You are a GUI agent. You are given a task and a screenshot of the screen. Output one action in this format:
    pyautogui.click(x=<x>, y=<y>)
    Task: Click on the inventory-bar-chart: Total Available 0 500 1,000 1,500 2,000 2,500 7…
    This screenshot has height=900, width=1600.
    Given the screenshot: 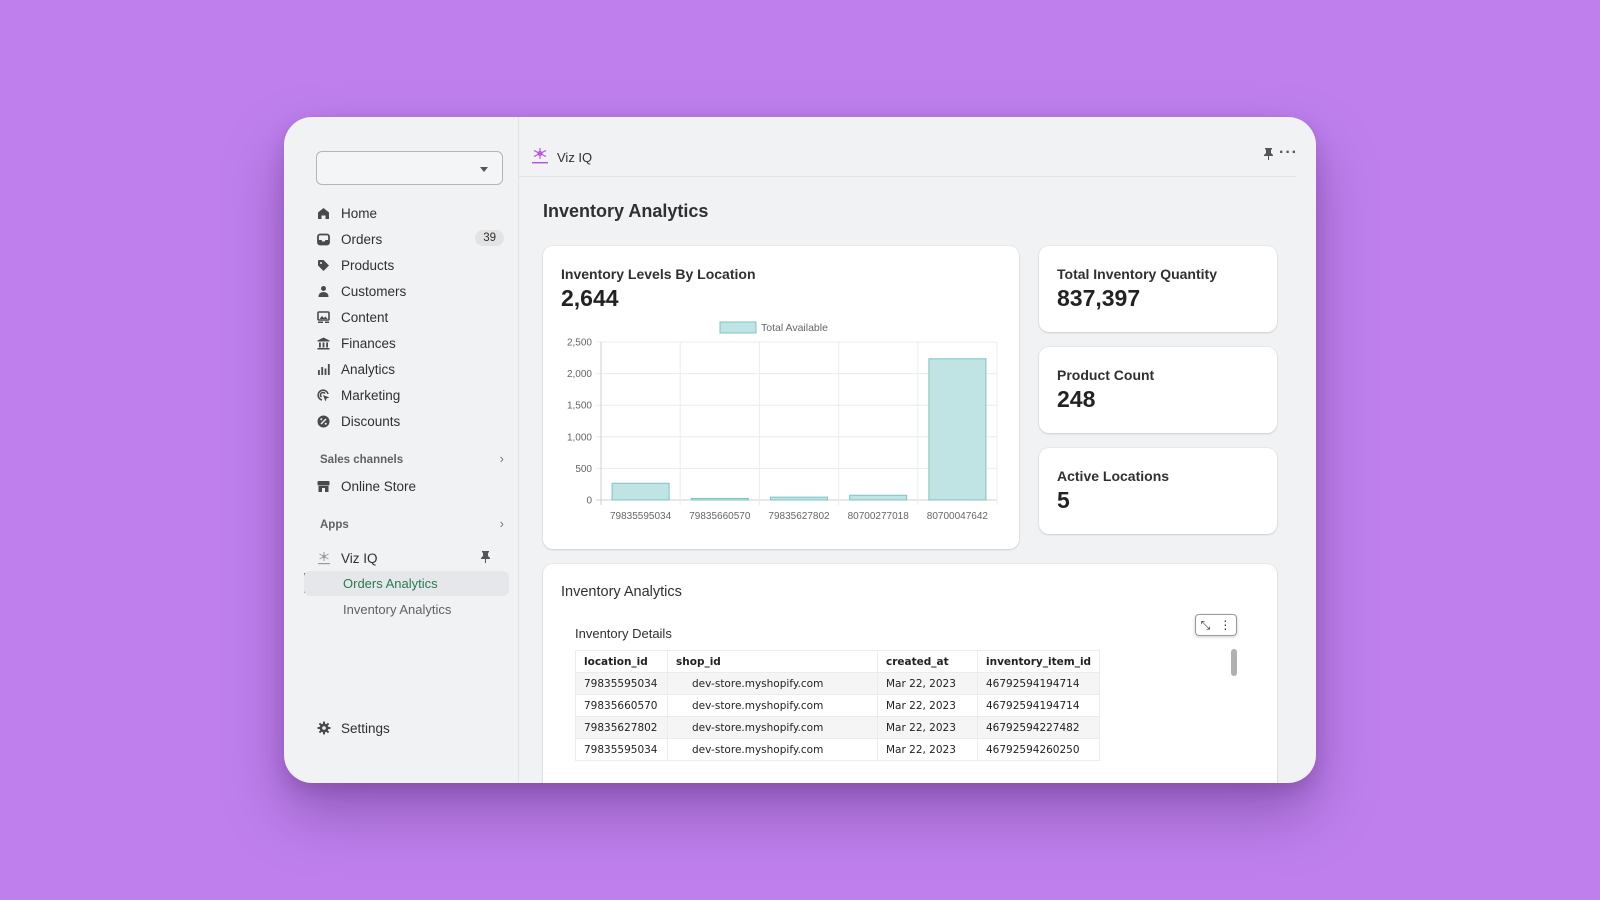 What is the action you would take?
    pyautogui.click(x=782, y=421)
    